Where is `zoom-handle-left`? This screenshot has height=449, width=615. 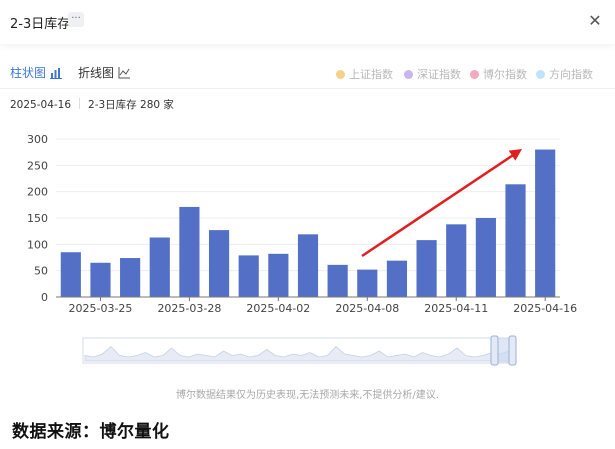 zoom-handle-left is located at coordinates (494, 350).